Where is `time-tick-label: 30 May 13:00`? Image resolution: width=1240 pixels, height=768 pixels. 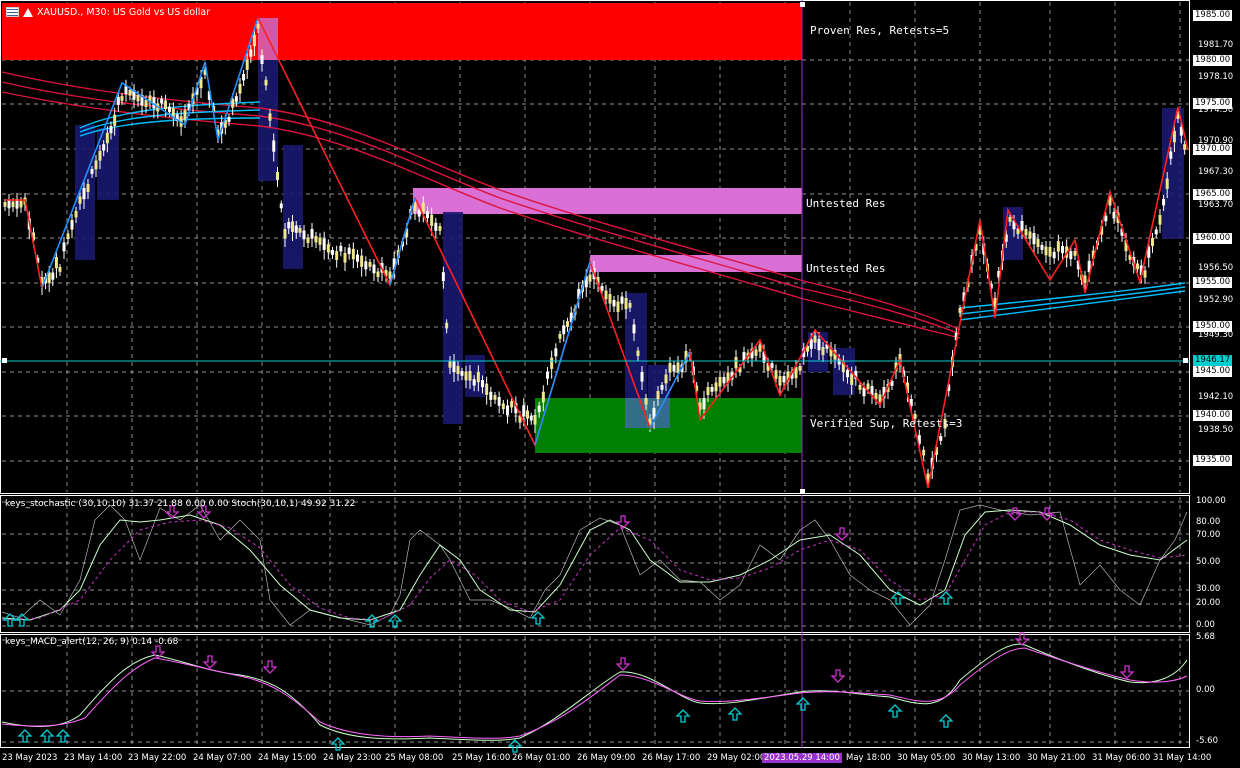
time-tick-label: 30 May 13:00 is located at coordinates (991, 758).